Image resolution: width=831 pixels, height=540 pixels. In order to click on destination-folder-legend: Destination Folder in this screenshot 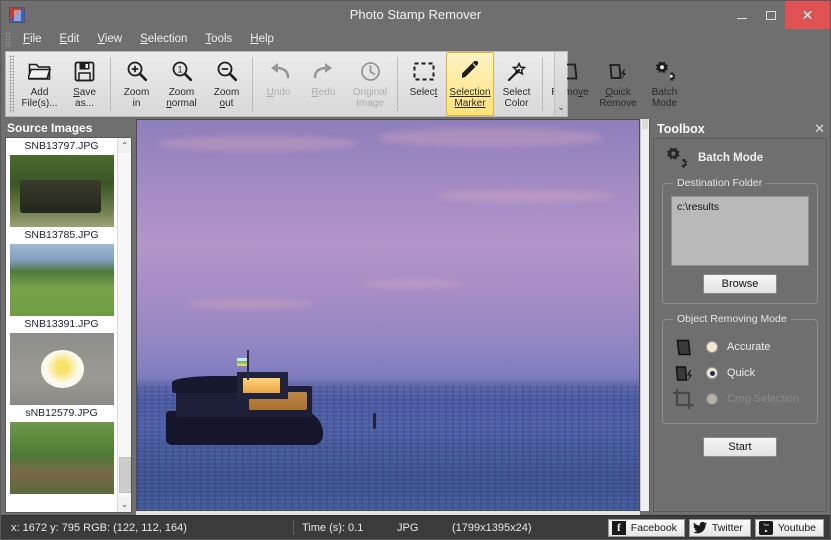, I will do `click(720, 183)`.